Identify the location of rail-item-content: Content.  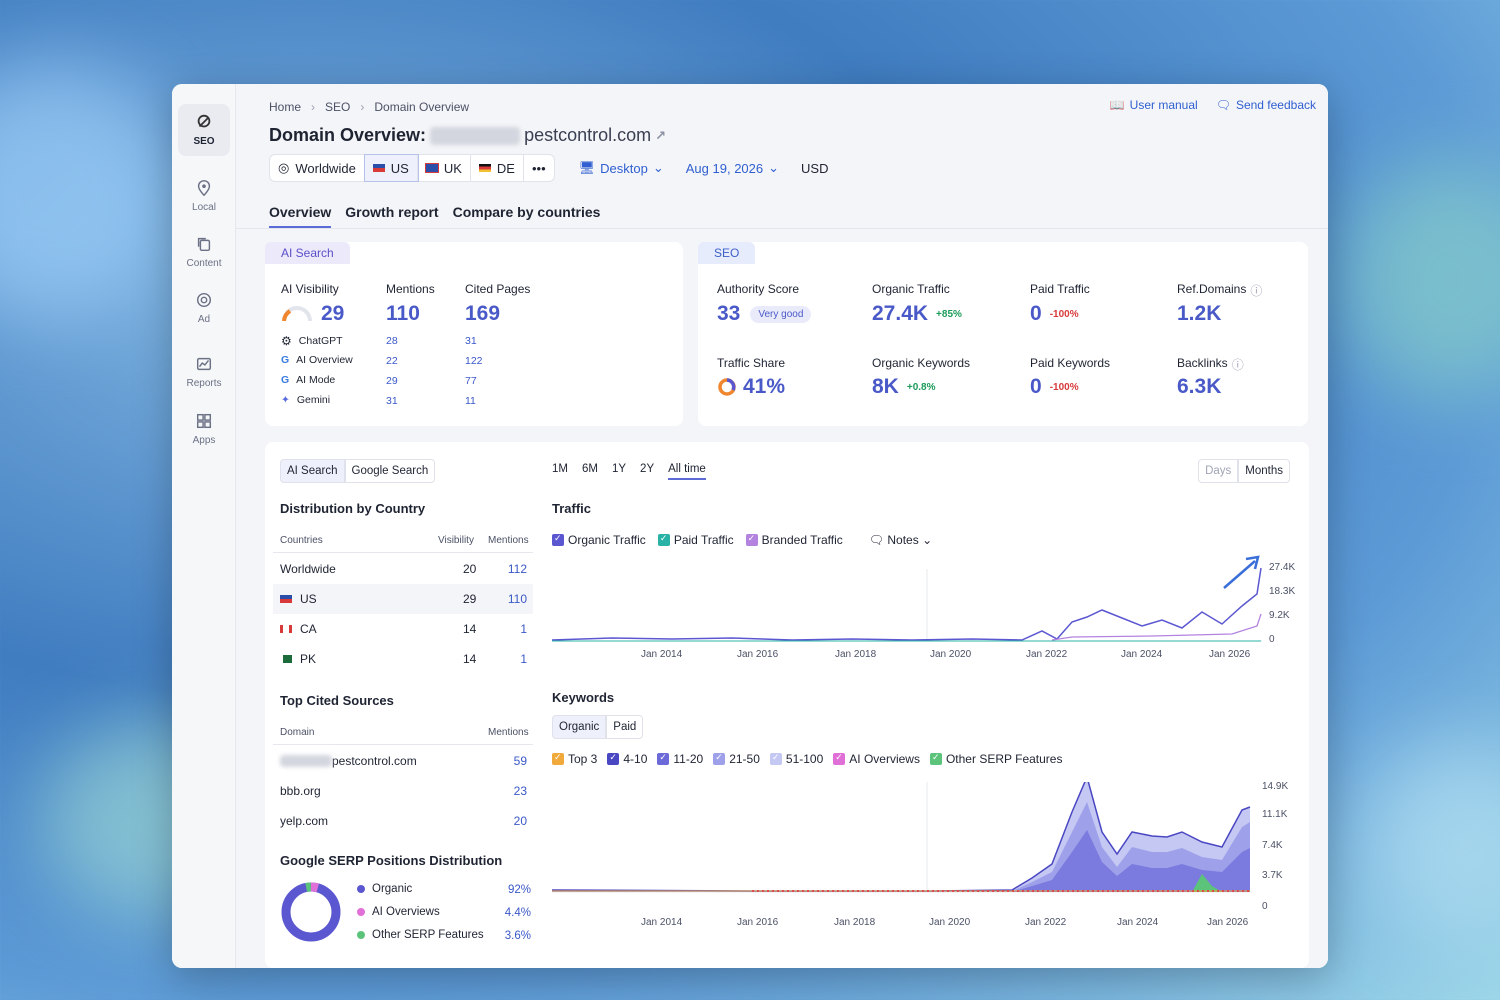
(204, 252).